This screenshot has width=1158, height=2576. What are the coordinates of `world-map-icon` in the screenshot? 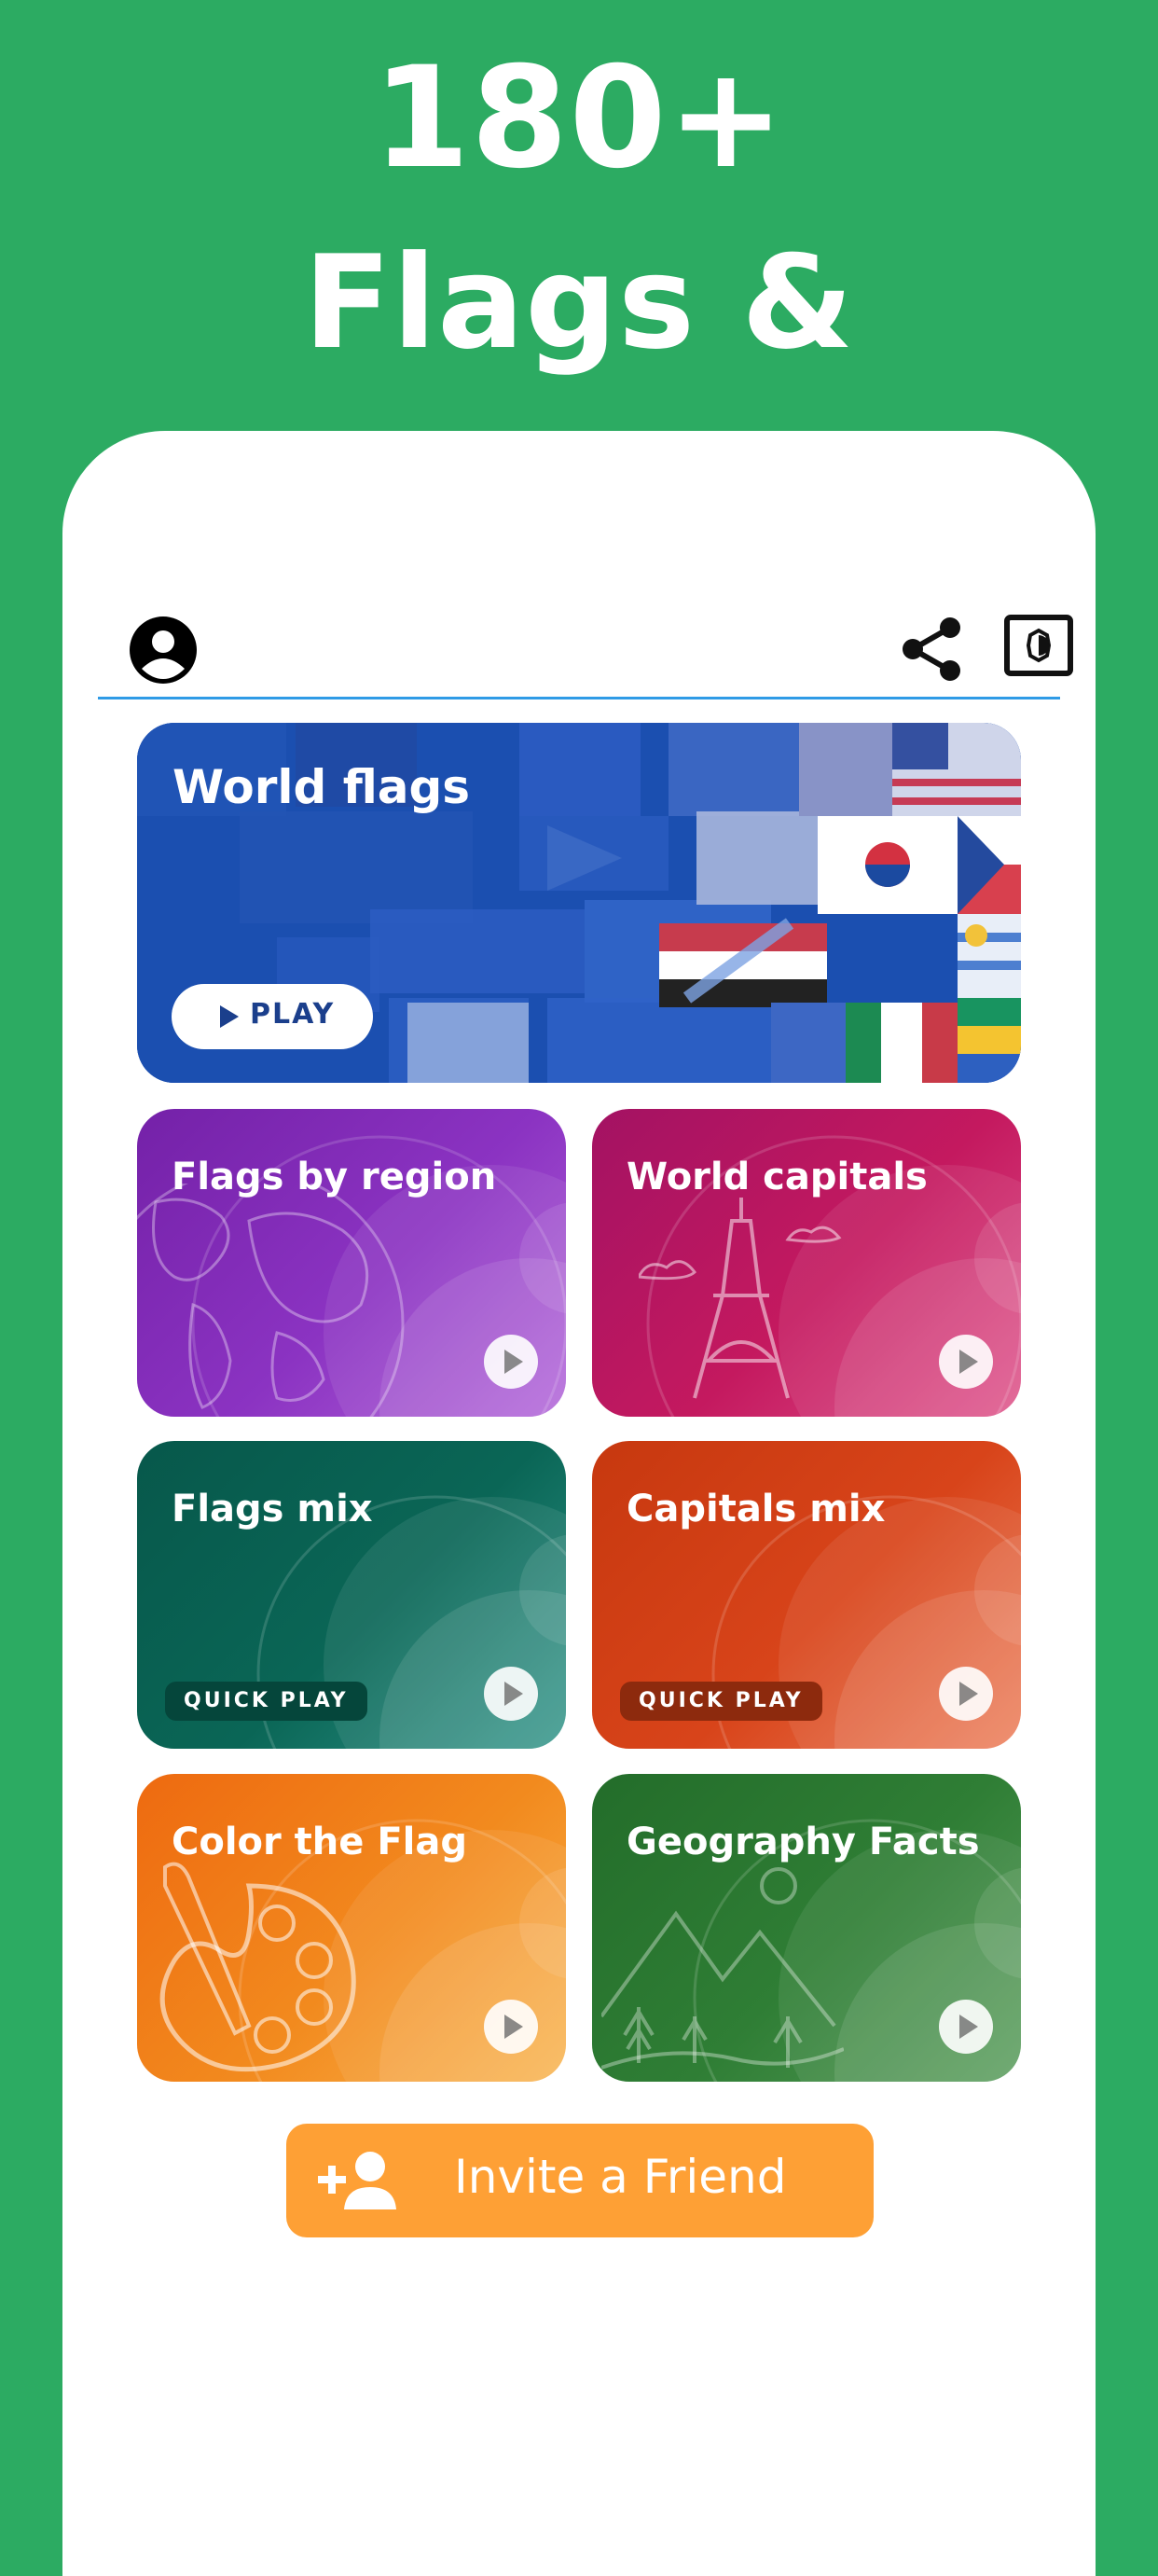 It's located at (271, 1300).